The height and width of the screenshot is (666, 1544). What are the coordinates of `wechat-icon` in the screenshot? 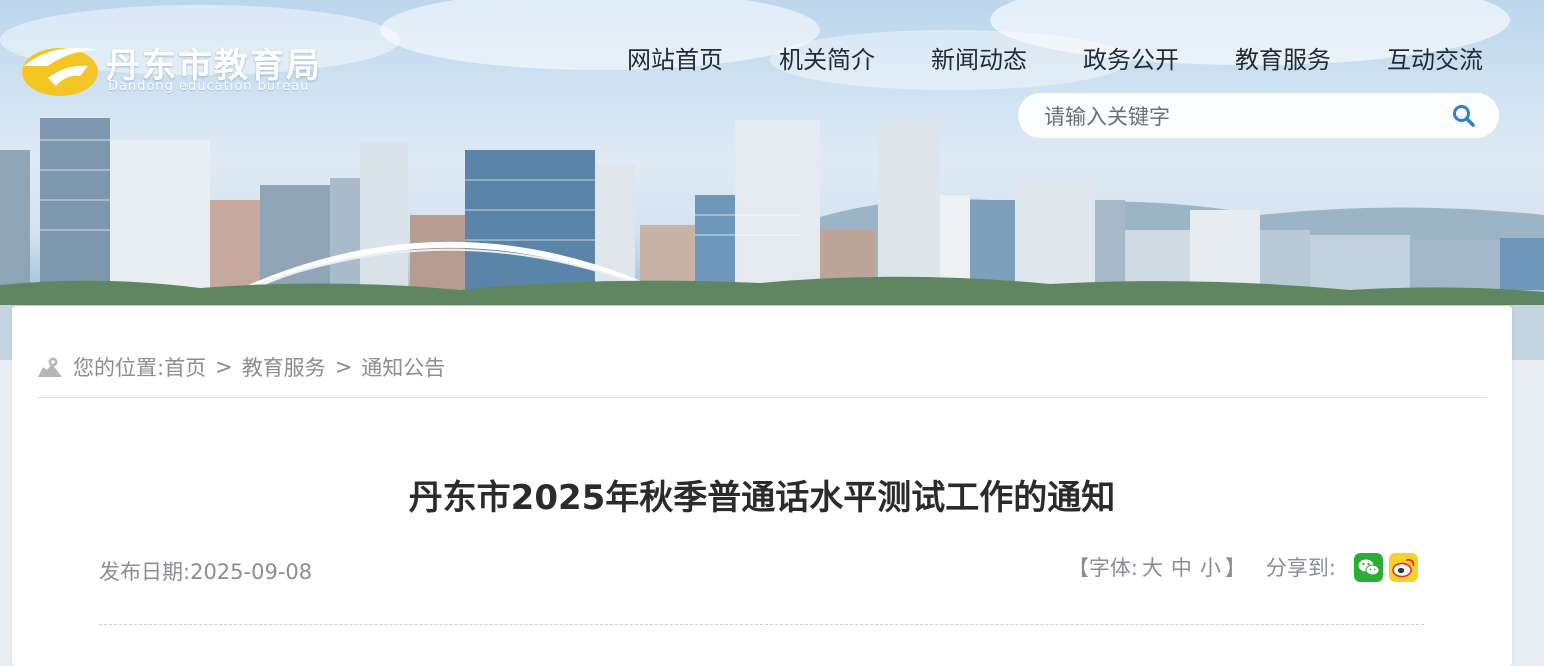 It's located at (1368, 567).